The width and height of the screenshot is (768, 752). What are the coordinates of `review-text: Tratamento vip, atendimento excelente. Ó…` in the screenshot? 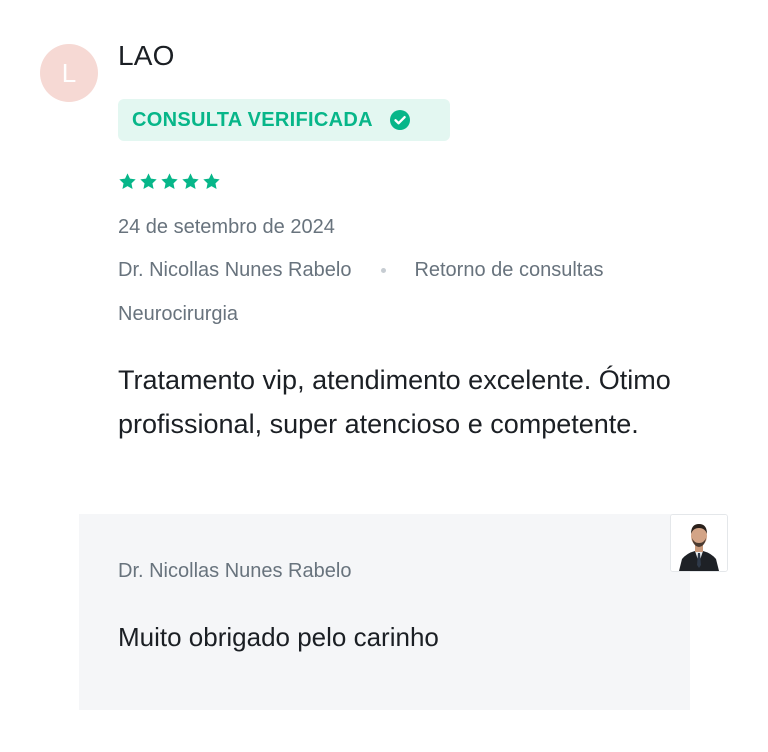 It's located at (394, 402).